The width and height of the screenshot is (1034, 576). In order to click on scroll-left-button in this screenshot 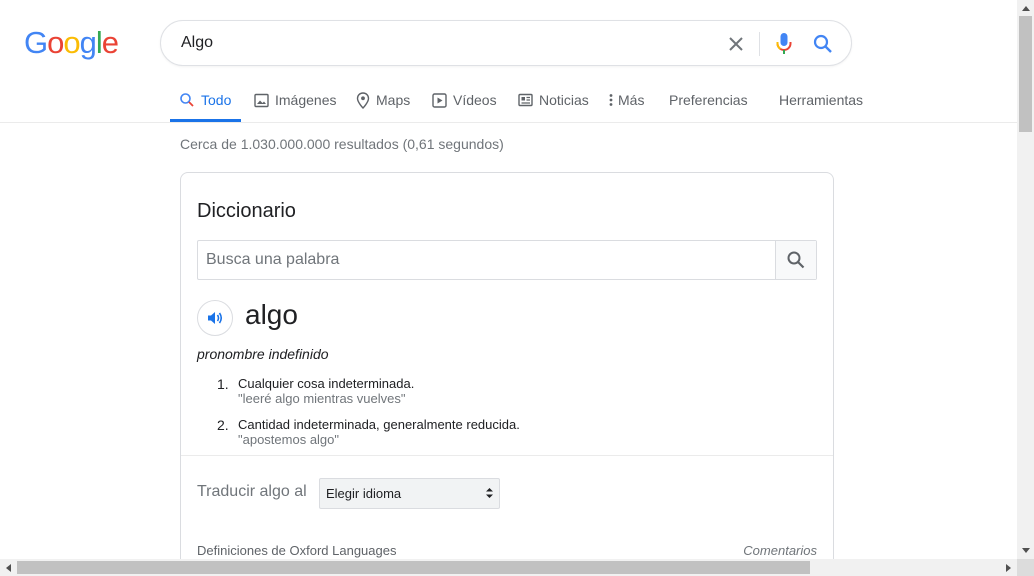, I will do `click(8, 567)`.